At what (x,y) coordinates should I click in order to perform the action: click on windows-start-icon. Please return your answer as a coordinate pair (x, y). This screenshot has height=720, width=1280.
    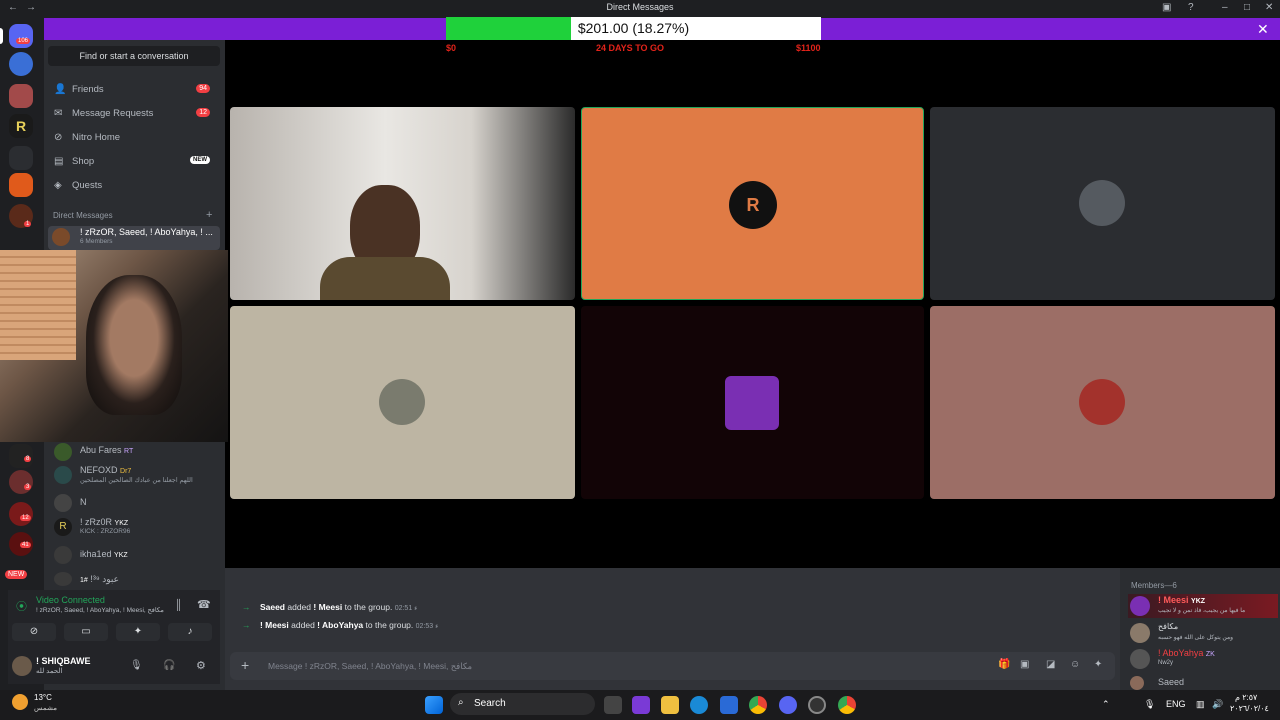
    Looking at the image, I should click on (434, 705).